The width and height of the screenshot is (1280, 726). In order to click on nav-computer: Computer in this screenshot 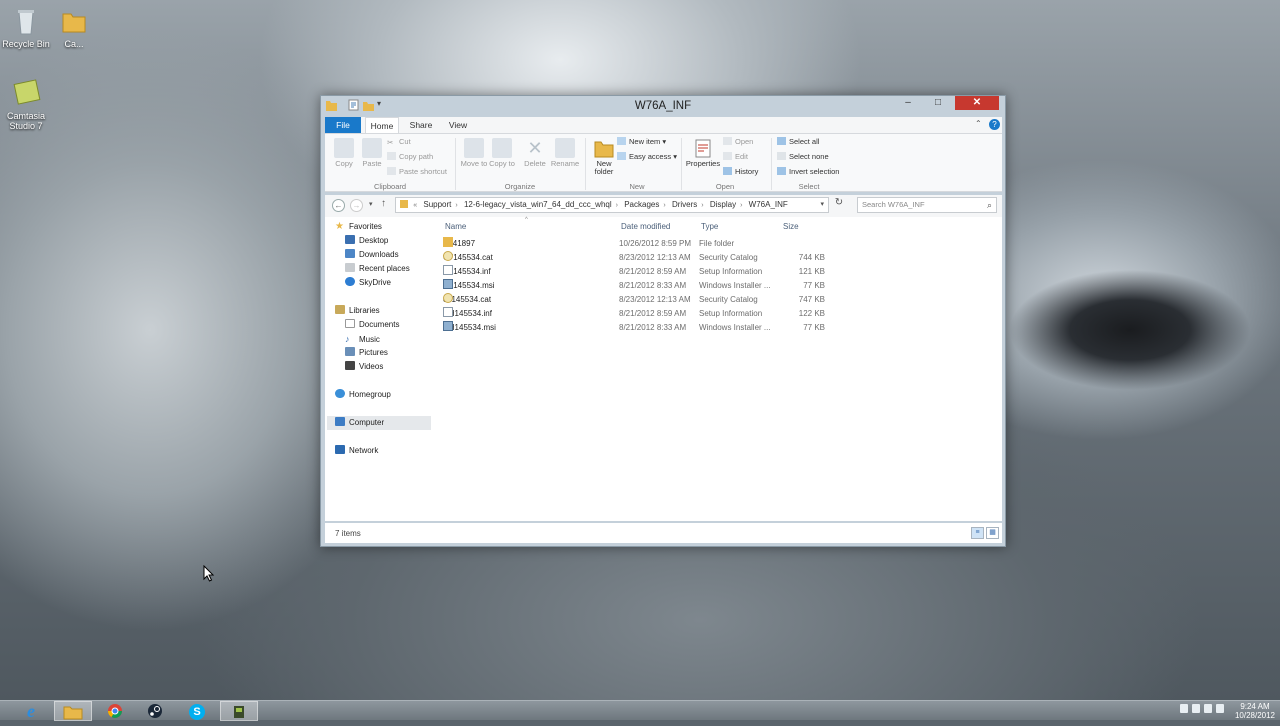, I will do `click(379, 423)`.